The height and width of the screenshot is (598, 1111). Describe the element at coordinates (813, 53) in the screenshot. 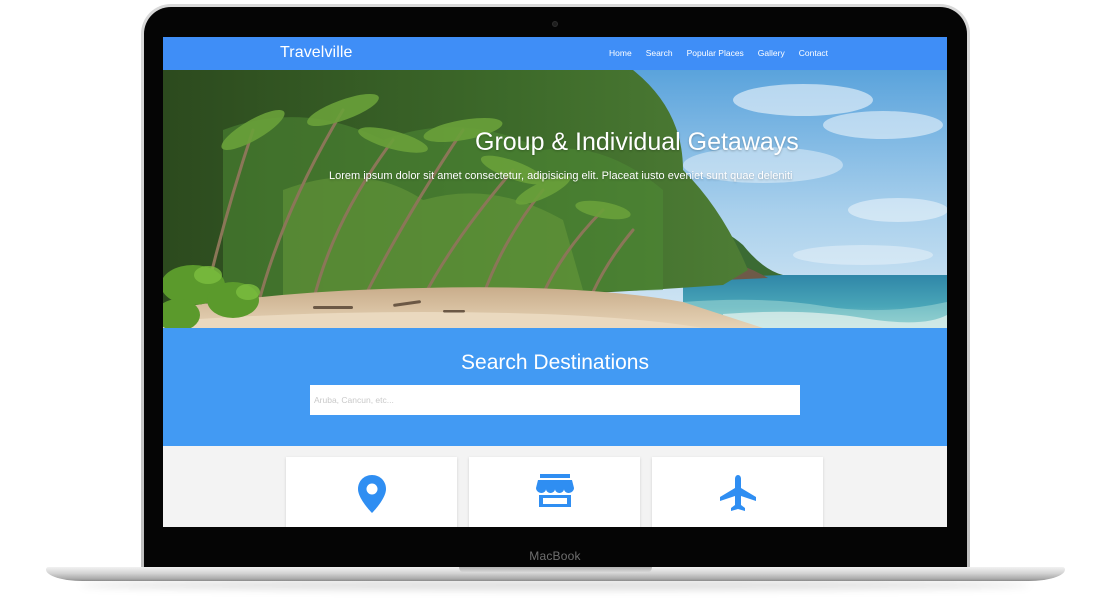

I see `nav-link-contact: Contact` at that location.